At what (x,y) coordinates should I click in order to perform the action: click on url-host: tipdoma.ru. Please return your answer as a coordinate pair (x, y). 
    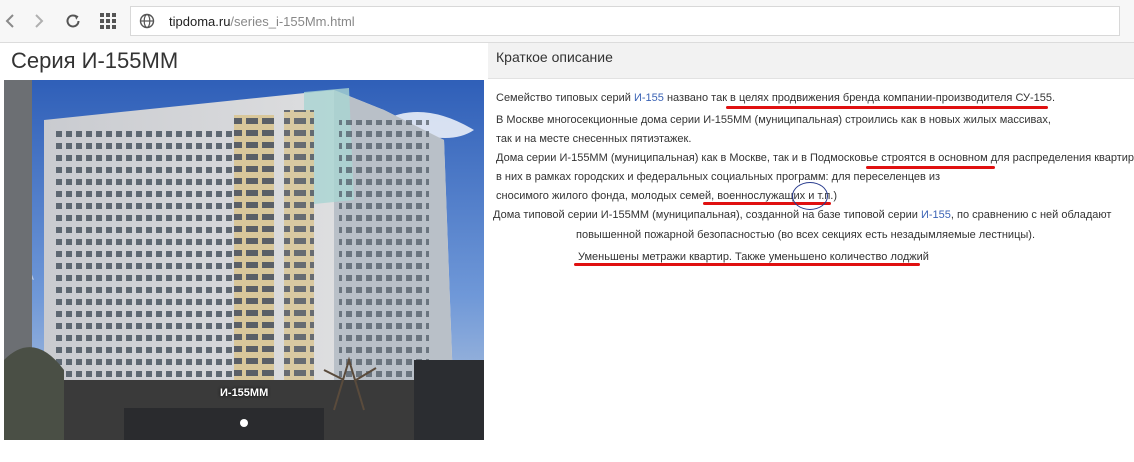
    Looking at the image, I should click on (200, 21).